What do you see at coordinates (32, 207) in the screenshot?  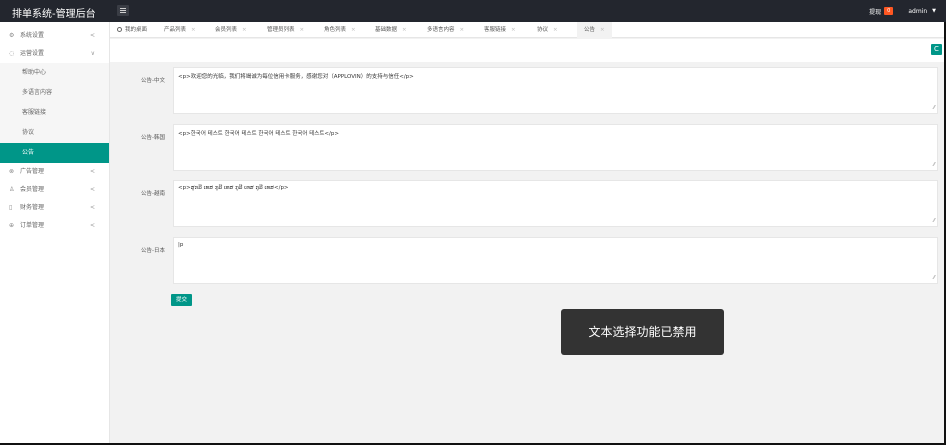 I see `sidebar-item-label: 财务管理` at bounding box center [32, 207].